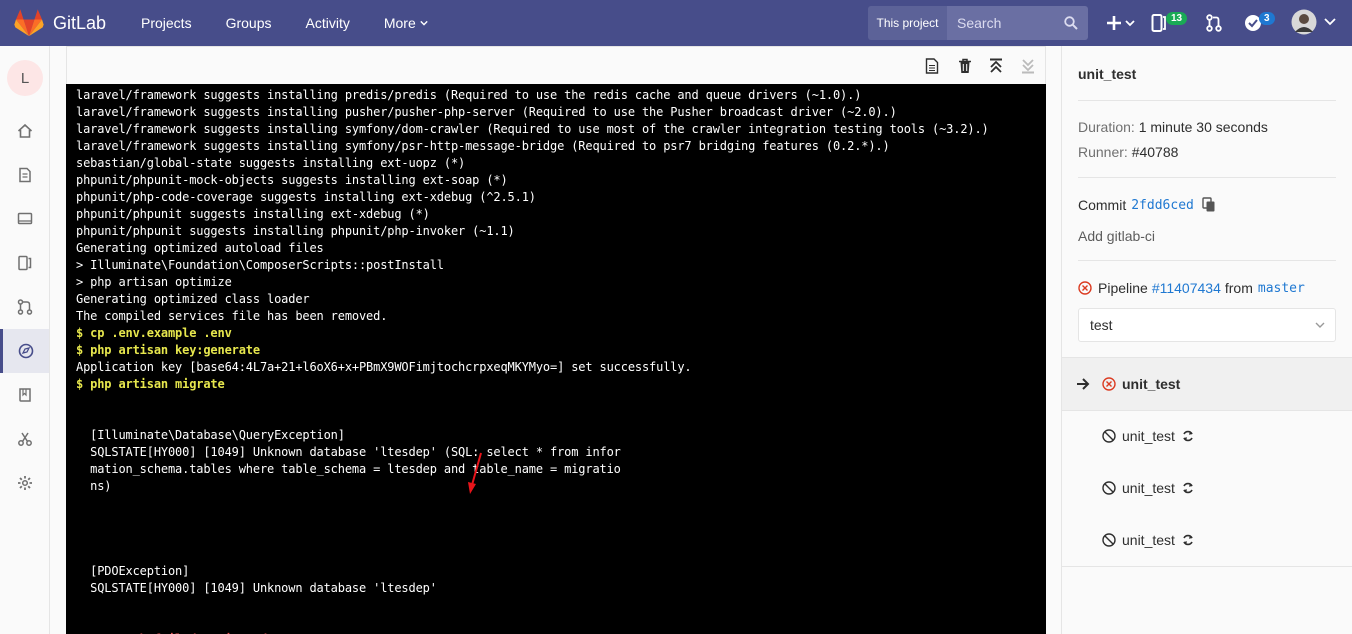 This screenshot has width=1352, height=634. I want to click on log-line: [PDOException], so click(133, 571).